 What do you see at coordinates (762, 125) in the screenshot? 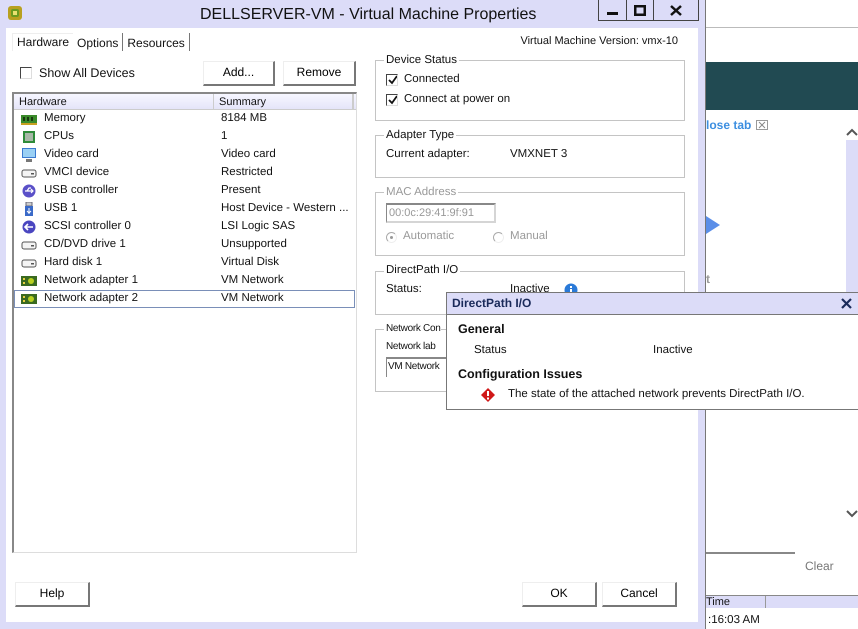
I see `close-box-icon` at bounding box center [762, 125].